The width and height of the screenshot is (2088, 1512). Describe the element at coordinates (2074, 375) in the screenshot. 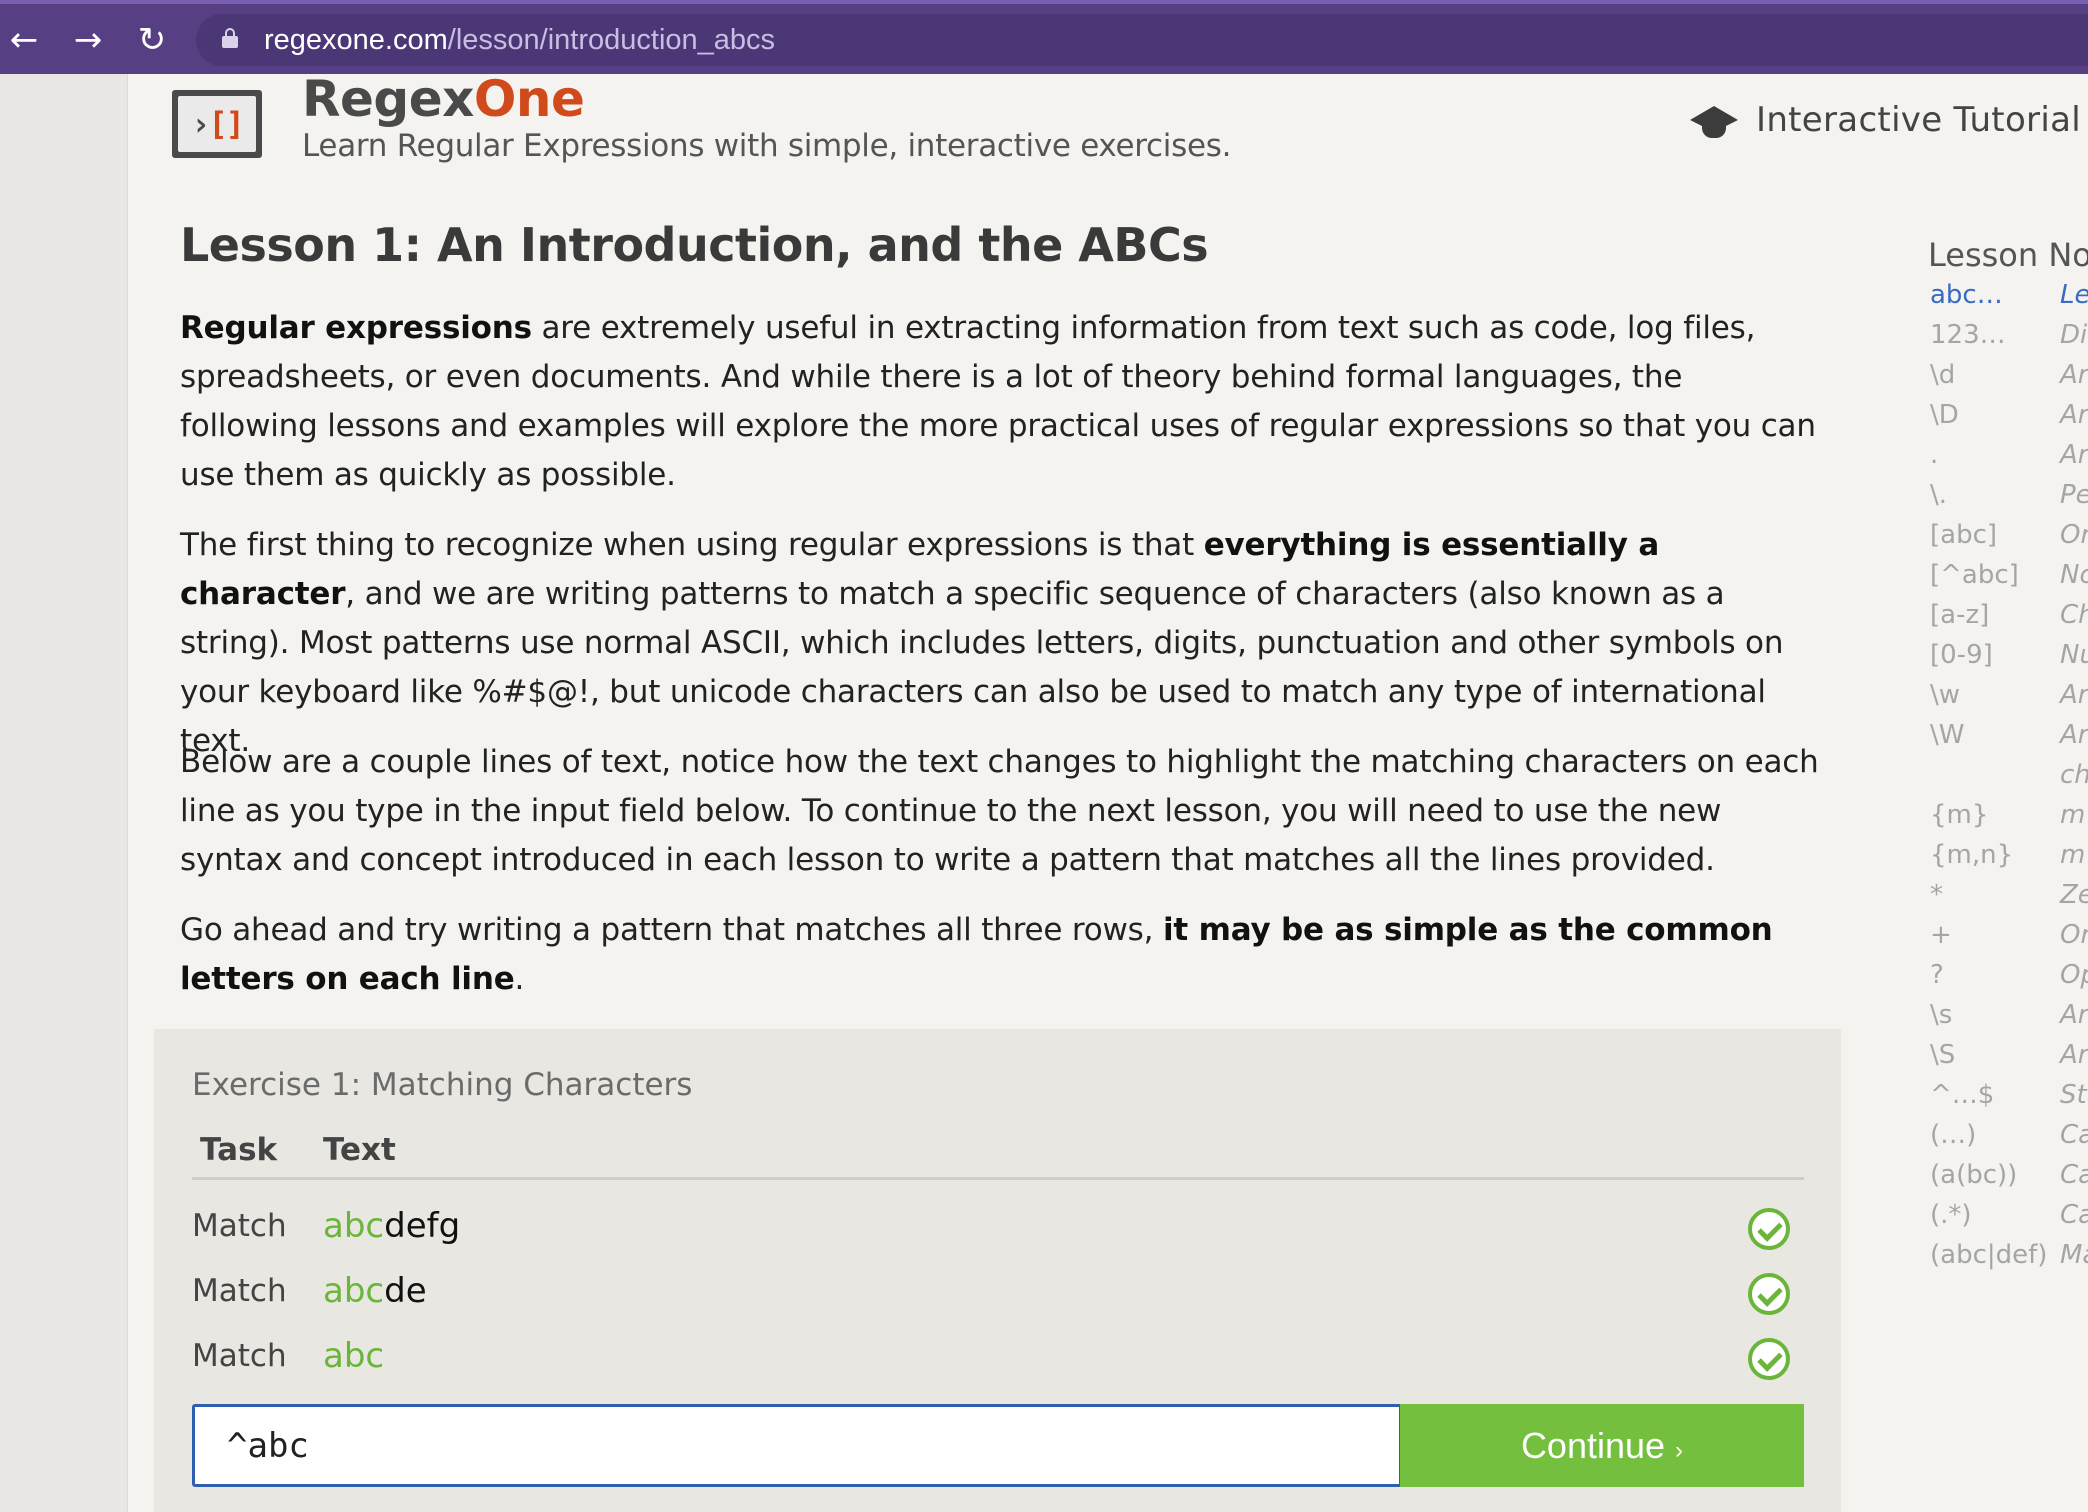

I see `lesson-note-description: Any Digit` at that location.